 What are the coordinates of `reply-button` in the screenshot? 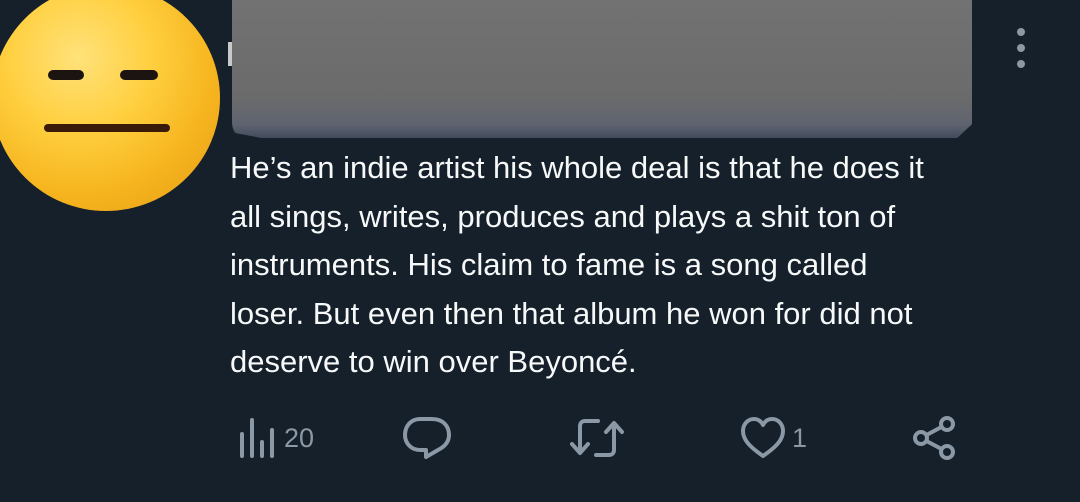 It's located at (427, 438).